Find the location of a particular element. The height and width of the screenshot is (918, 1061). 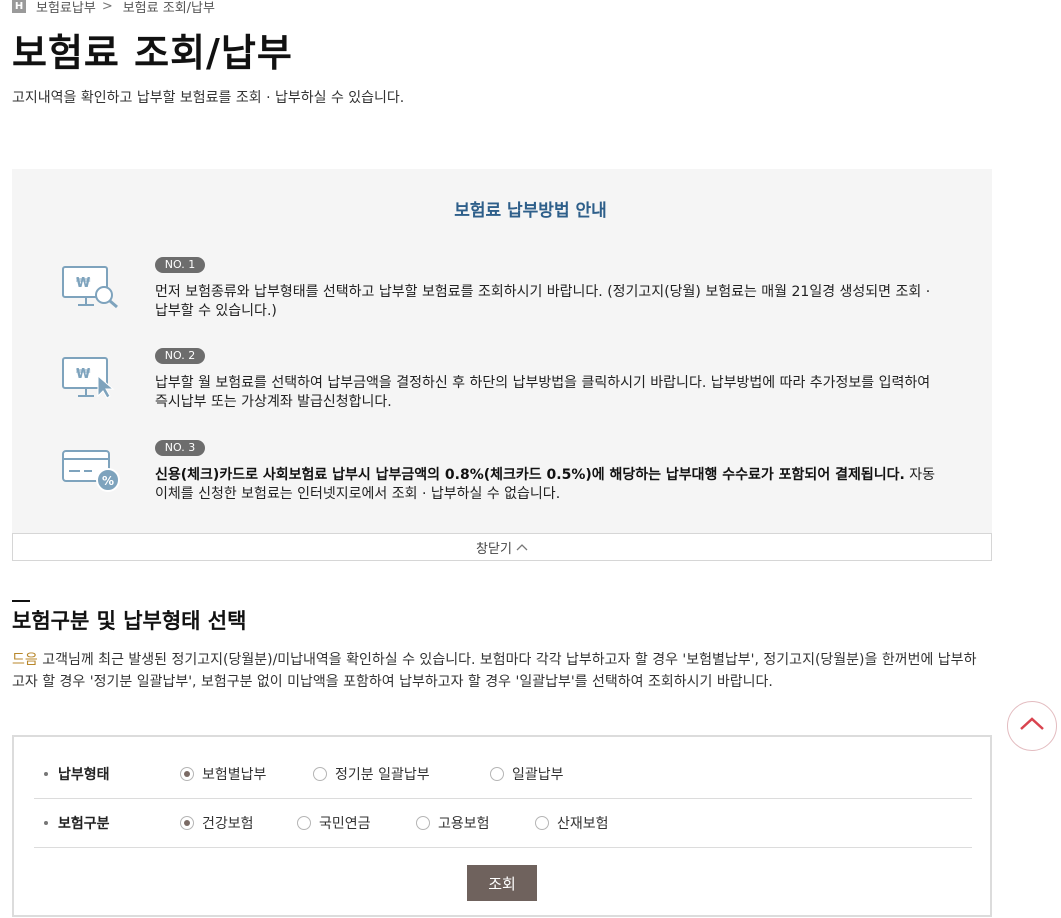

user-name: 드음 is located at coordinates (25, 660).